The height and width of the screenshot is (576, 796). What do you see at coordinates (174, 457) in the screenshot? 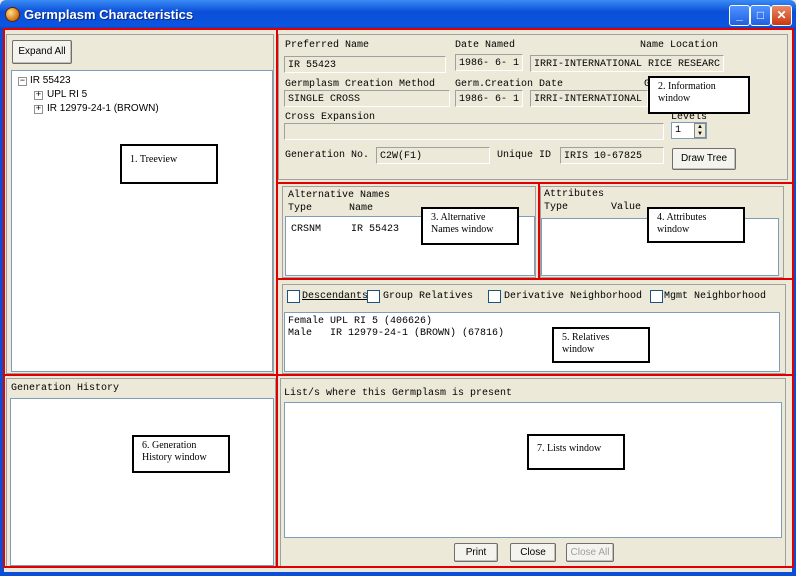
I see `callout-text: History window` at bounding box center [174, 457].